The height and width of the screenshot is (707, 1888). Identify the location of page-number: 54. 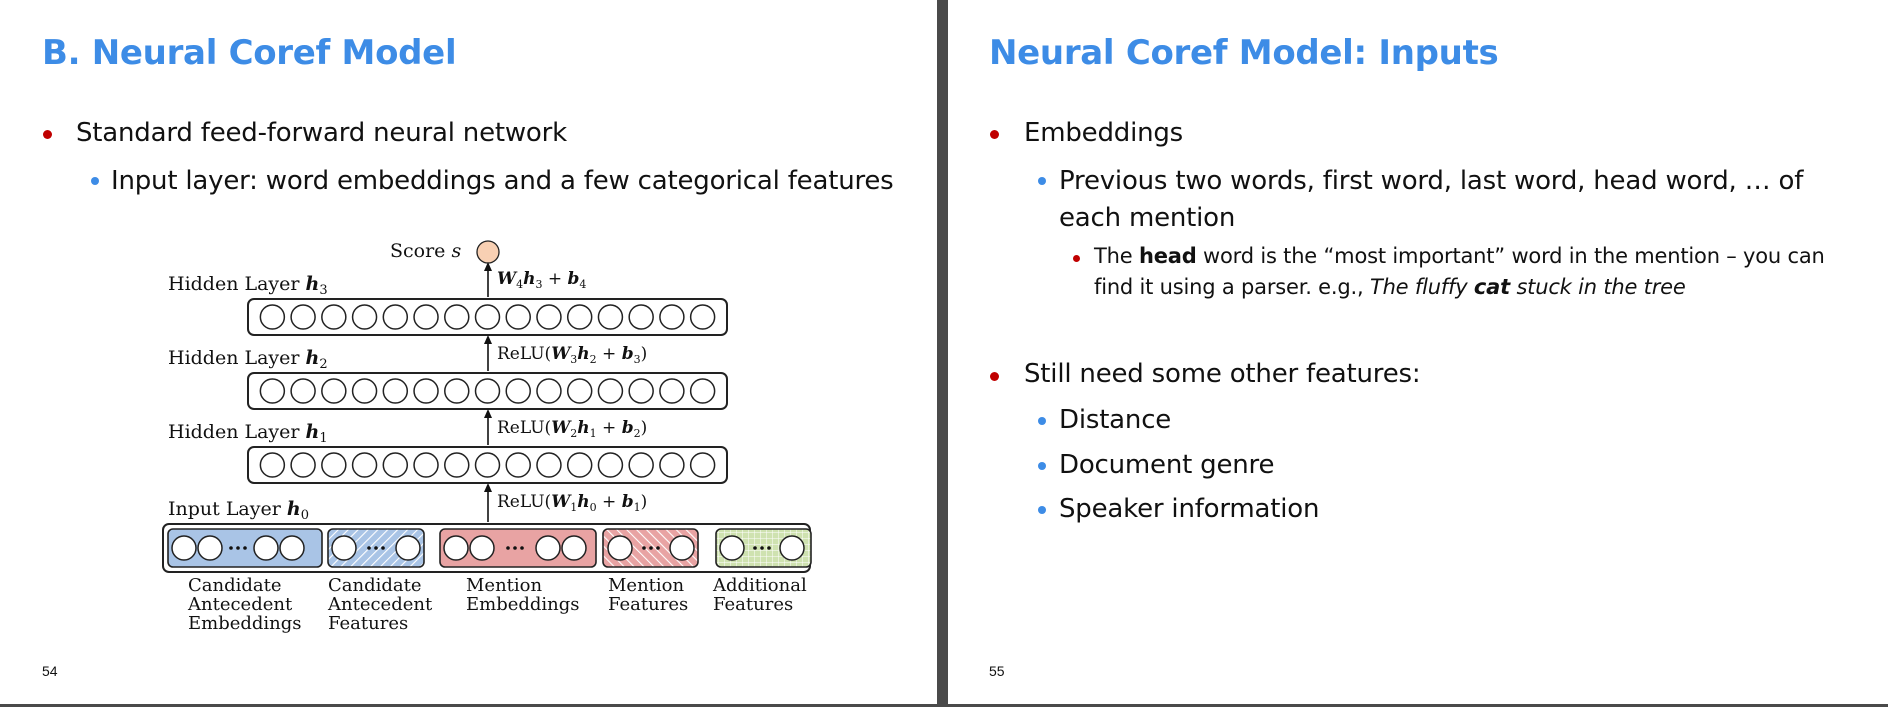
(50, 671).